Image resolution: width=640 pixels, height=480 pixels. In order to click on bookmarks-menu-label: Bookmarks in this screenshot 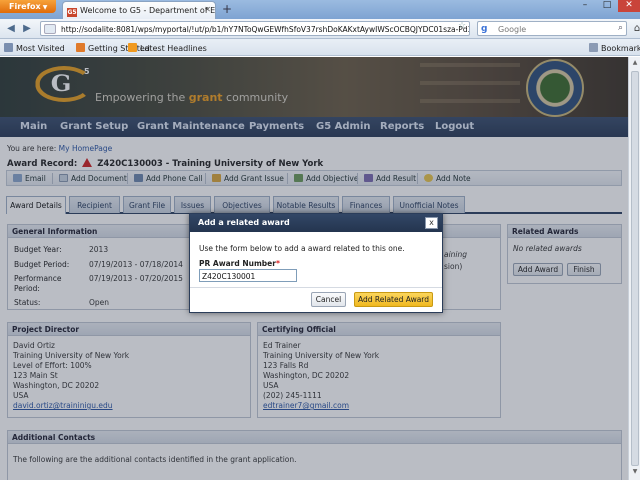, I will do `click(620, 48)`.